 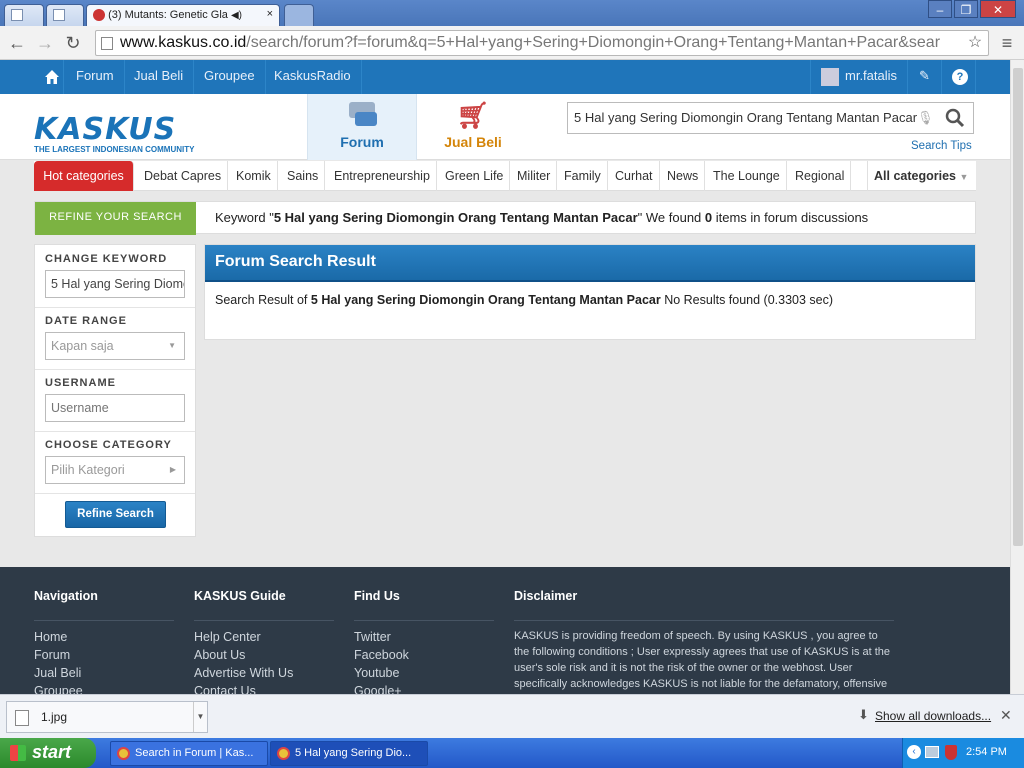 I want to click on tab-forum-label: Forum, so click(x=362, y=142).